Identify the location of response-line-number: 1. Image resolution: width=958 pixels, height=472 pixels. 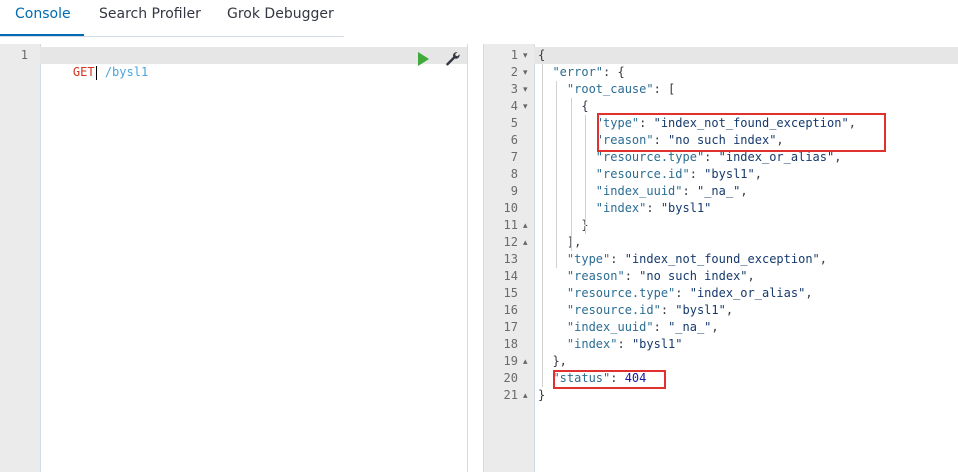
(514, 55).